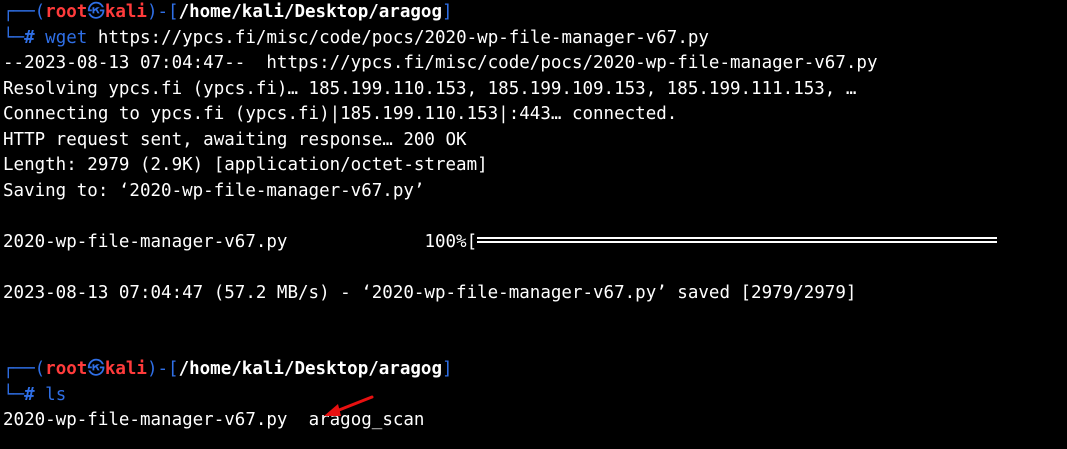 This screenshot has width=1067, height=449. Describe the element at coordinates (56, 394) in the screenshot. I see `command-ls: ls` at that location.